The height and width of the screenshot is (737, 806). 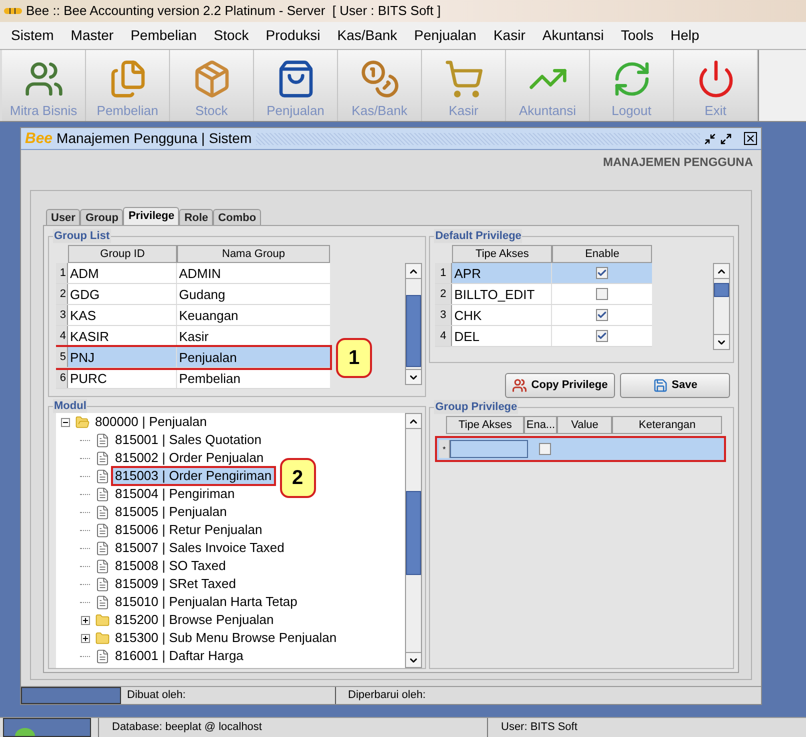 I want to click on tab: Combo, so click(x=237, y=217).